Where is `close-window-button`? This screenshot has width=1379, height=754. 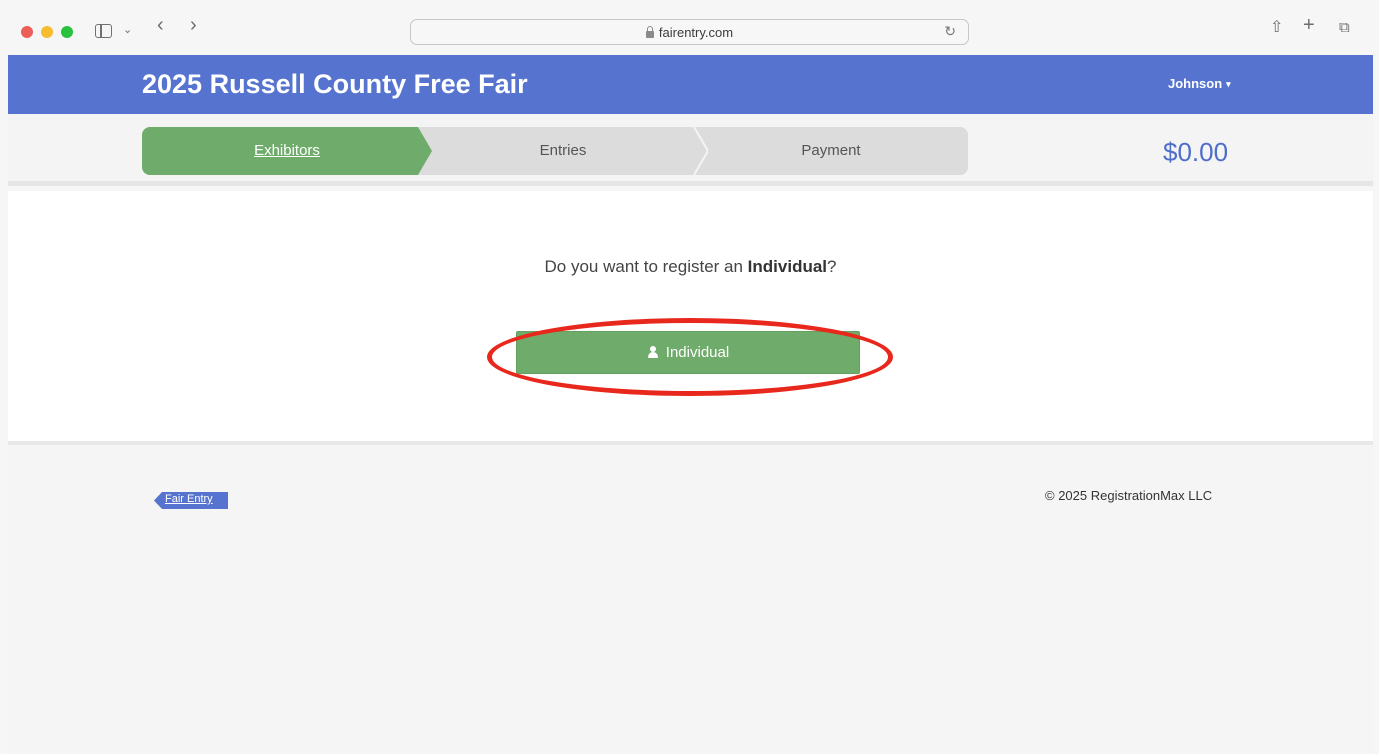
close-window-button is located at coordinates (27, 32).